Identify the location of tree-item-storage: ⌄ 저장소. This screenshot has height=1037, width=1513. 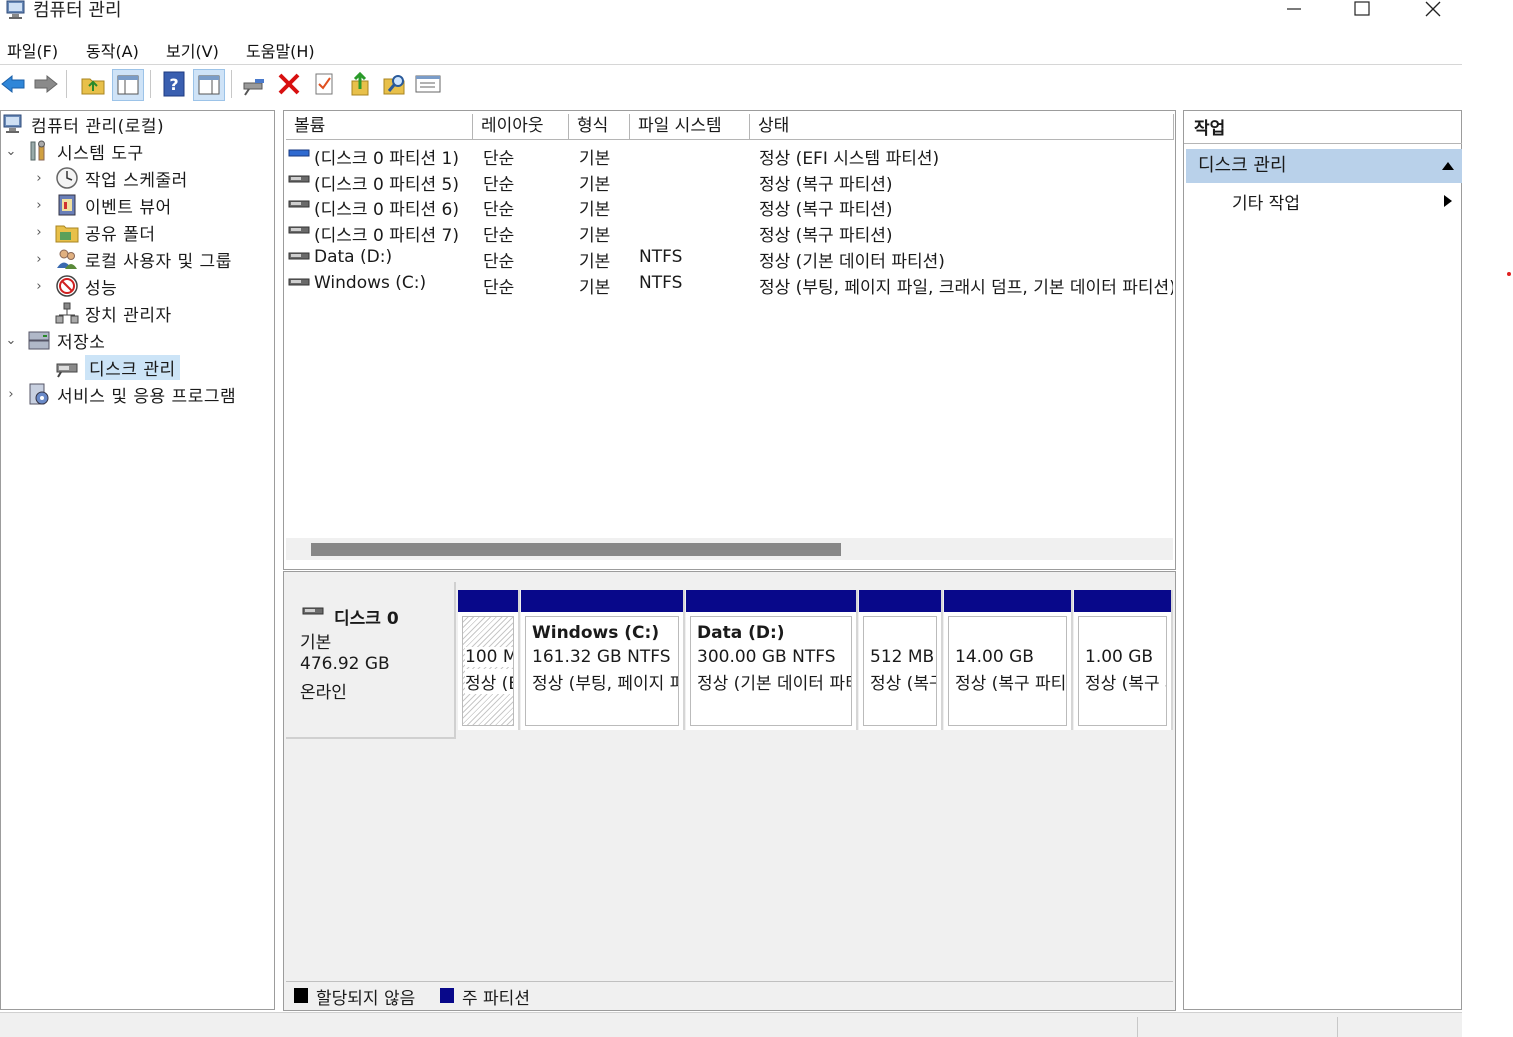
(54, 340).